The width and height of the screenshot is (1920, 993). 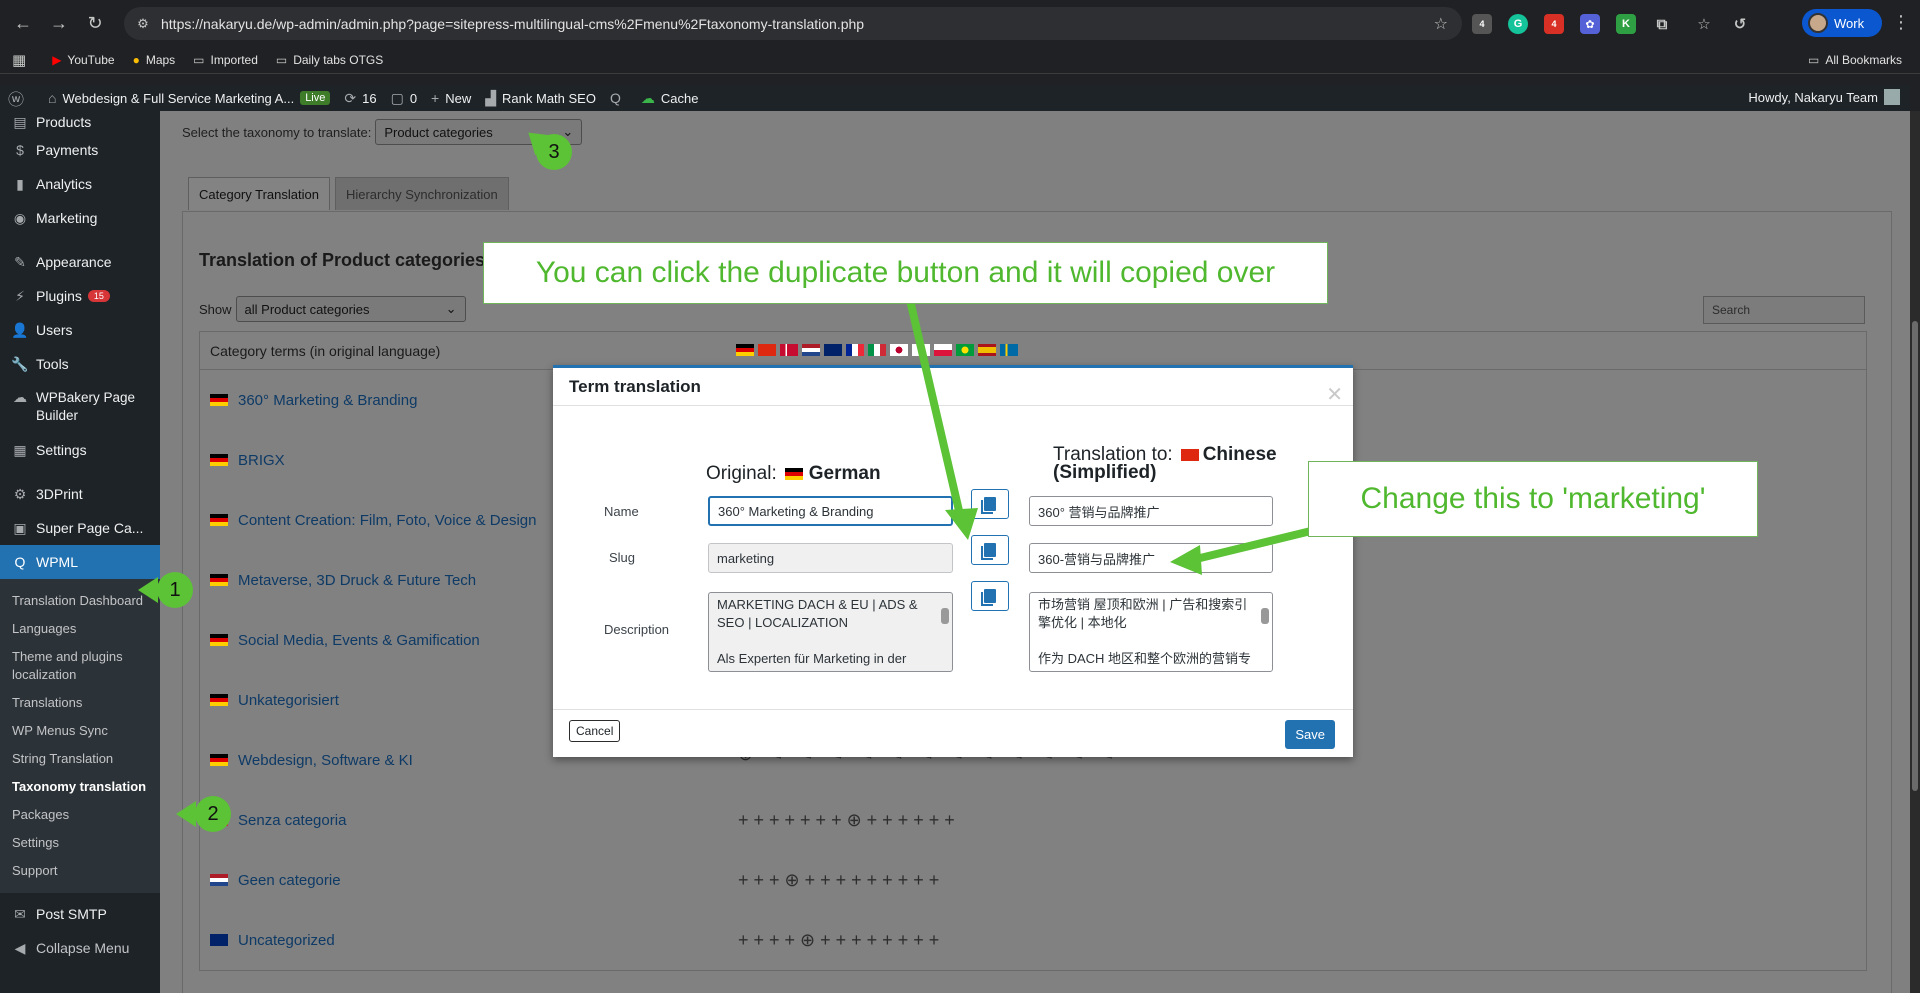 What do you see at coordinates (1441, 24) in the screenshot?
I see `bookmark-star-icon: ☆` at bounding box center [1441, 24].